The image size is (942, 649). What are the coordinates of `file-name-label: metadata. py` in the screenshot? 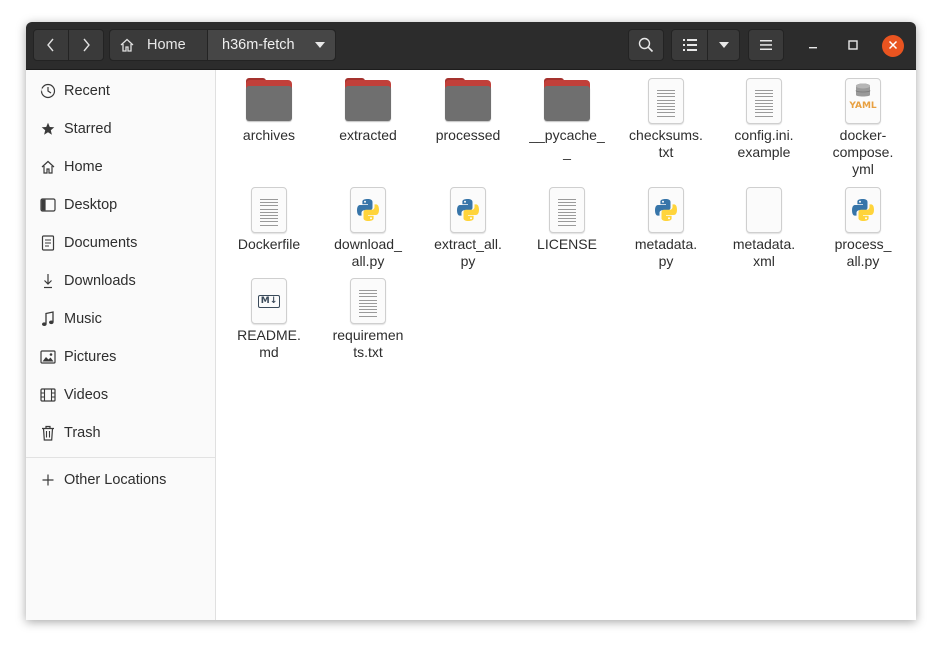 It's located at (666, 253).